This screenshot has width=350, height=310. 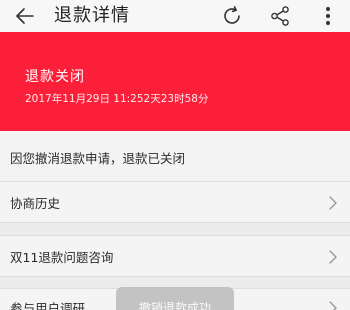 What do you see at coordinates (117, 99) in the screenshot?
I see `refund-datetime: 2017年11月29日 11:252天23时58分` at bounding box center [117, 99].